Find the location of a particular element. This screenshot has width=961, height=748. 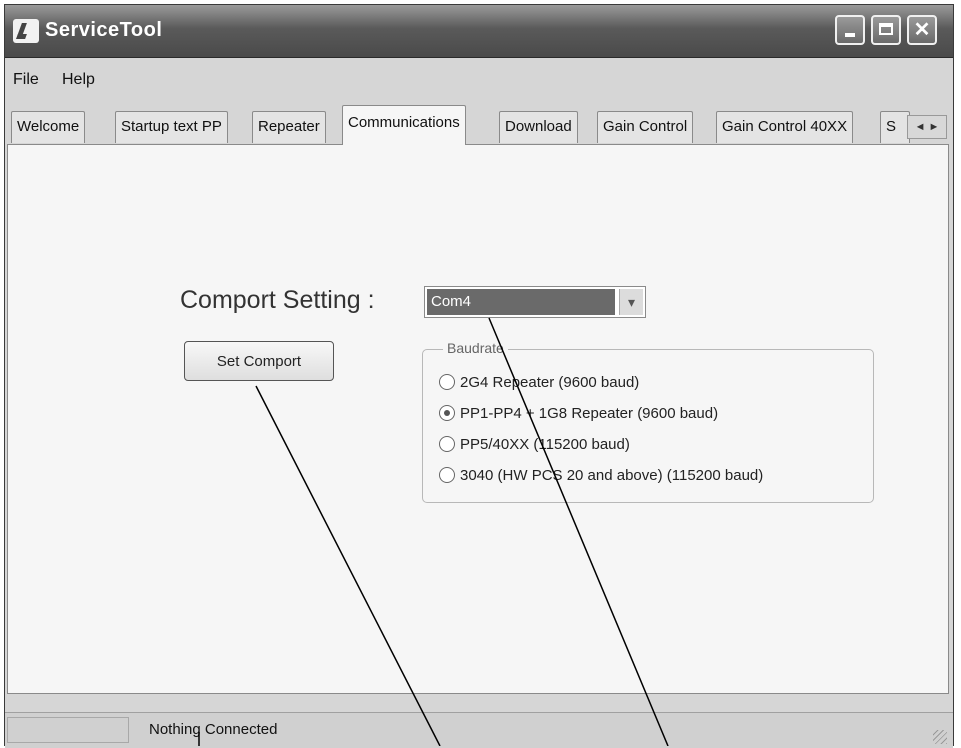

baudrate-option-3040: 3040 (HW PCS 20 and above) (115200 baud) is located at coordinates (601, 475).